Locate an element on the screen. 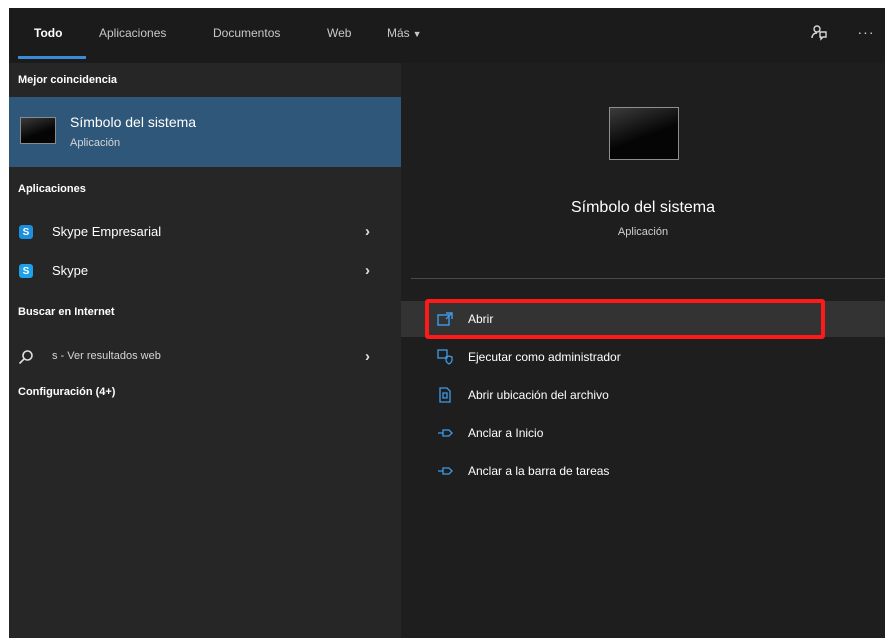 Image resolution: width=885 pixels, height=638 pixels. best-match-title: Símbolo del sistema is located at coordinates (133, 122).